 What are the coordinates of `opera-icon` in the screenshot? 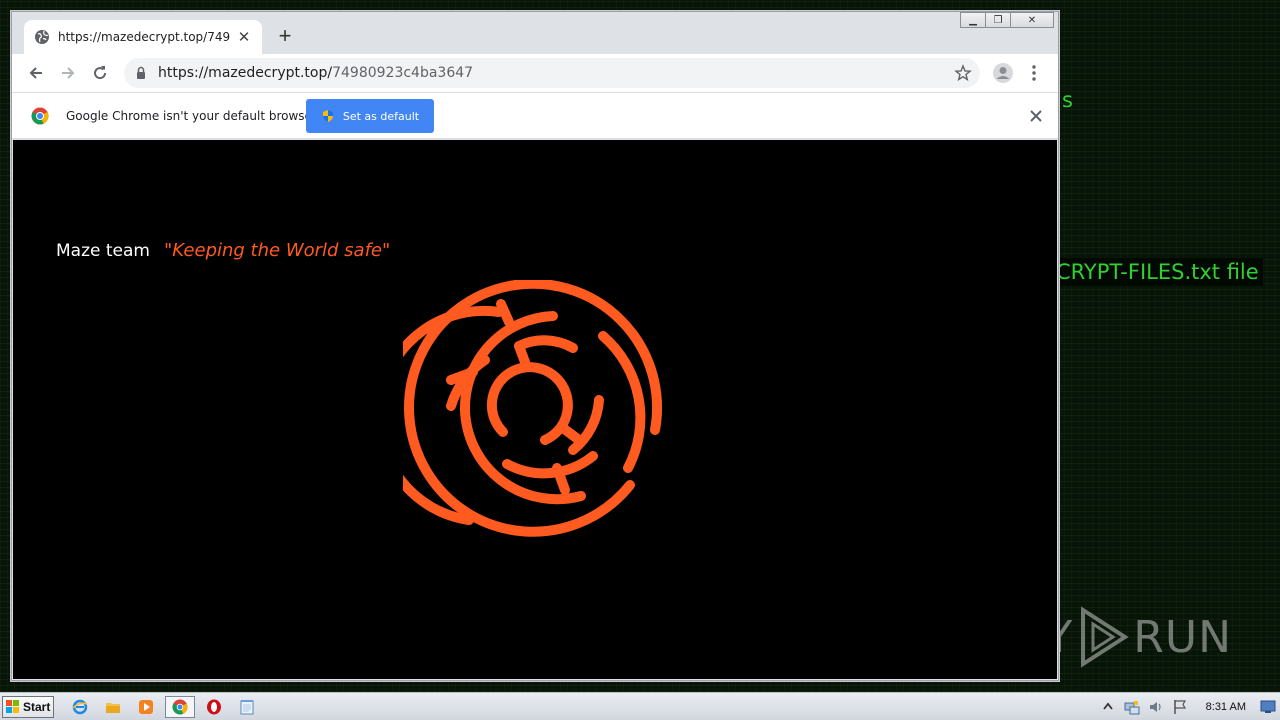 It's located at (214, 707).